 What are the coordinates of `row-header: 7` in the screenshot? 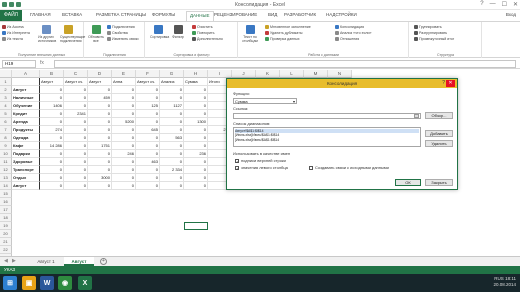 It's located at (6, 130).